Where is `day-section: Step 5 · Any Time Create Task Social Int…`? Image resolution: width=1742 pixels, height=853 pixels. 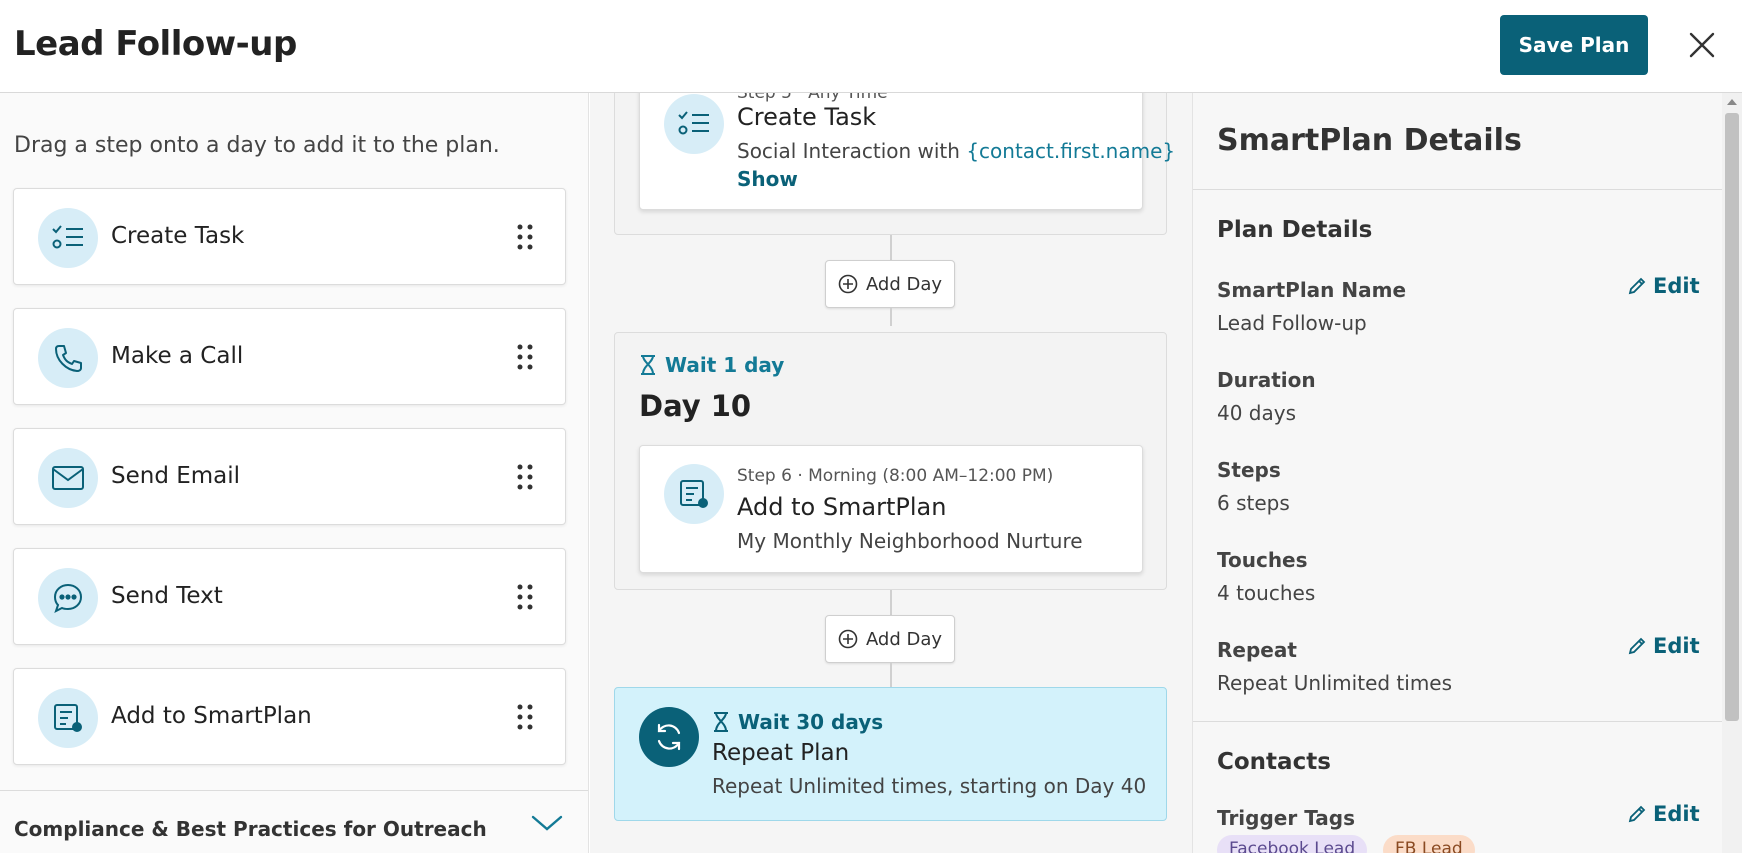
day-section: Step 5 · Any Time Create Task Social Int… is located at coordinates (894, 164).